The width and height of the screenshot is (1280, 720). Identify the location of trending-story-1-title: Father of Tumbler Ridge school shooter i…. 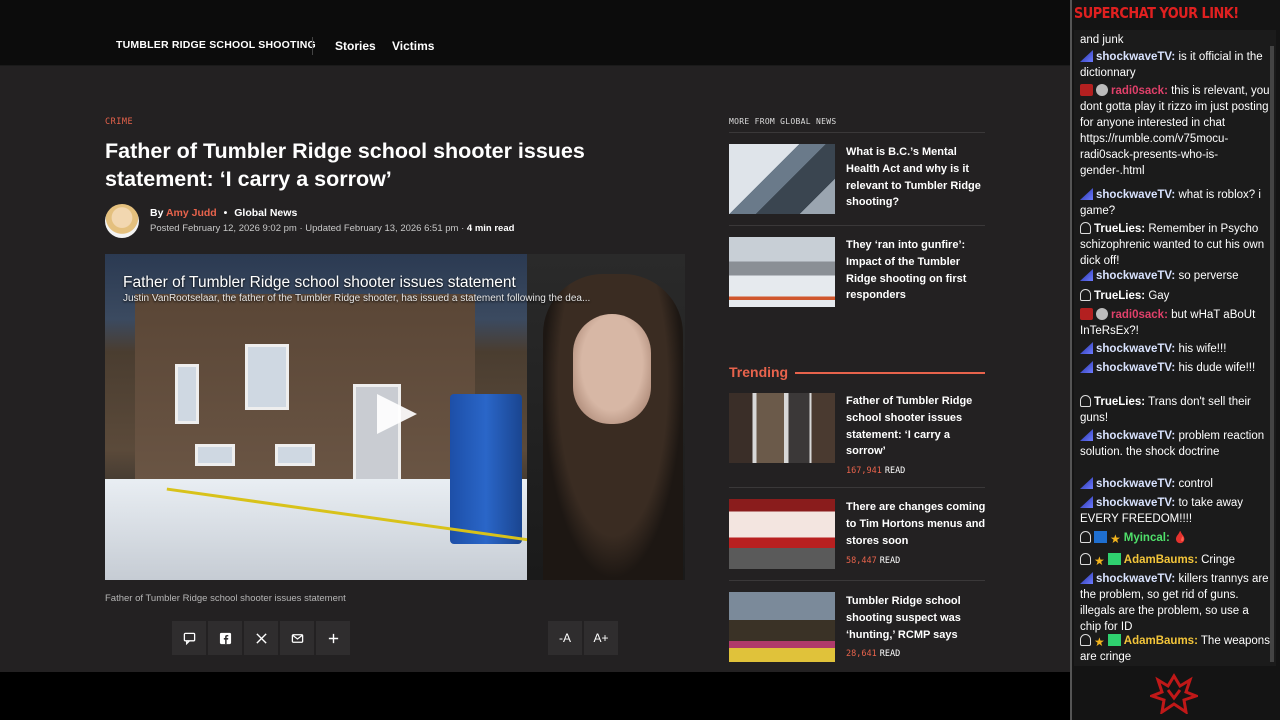
(916, 426).